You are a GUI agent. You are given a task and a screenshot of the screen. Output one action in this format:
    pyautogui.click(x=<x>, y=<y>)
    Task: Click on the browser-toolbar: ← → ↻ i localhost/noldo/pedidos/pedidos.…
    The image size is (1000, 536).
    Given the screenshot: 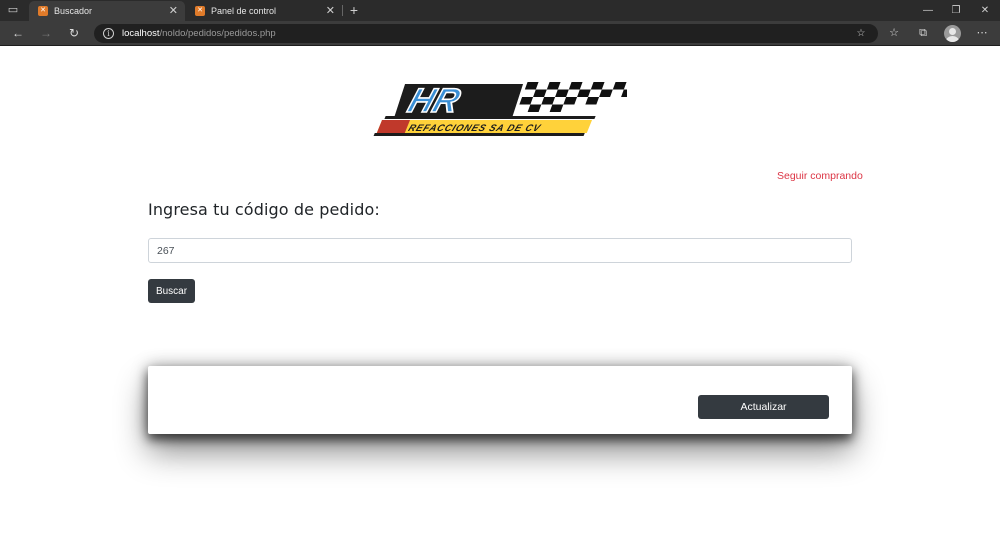 What is the action you would take?
    pyautogui.click(x=500, y=33)
    